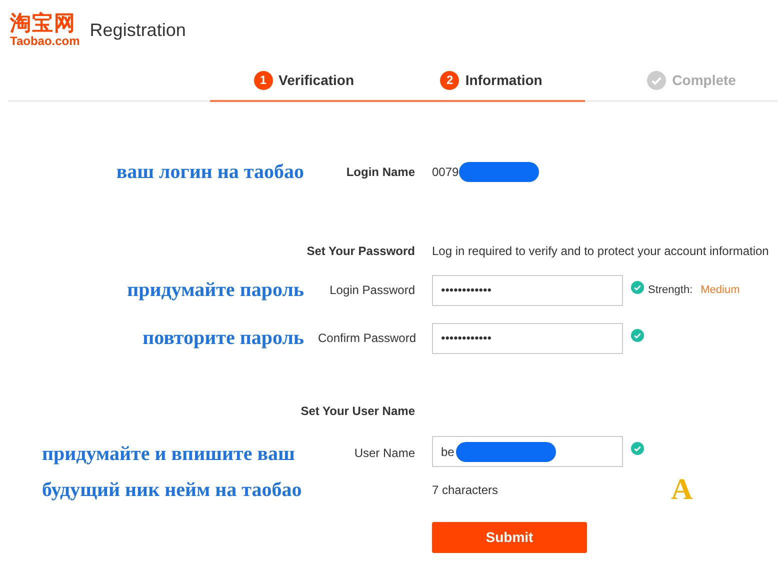 The image size is (778, 561). I want to click on annotation-letter: A, so click(682, 489).